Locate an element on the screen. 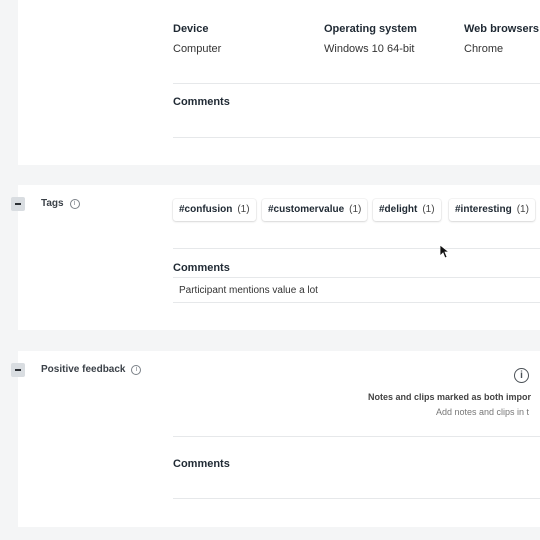 This screenshot has height=540, width=540. mouse-pointer-icon is located at coordinates (445, 252).